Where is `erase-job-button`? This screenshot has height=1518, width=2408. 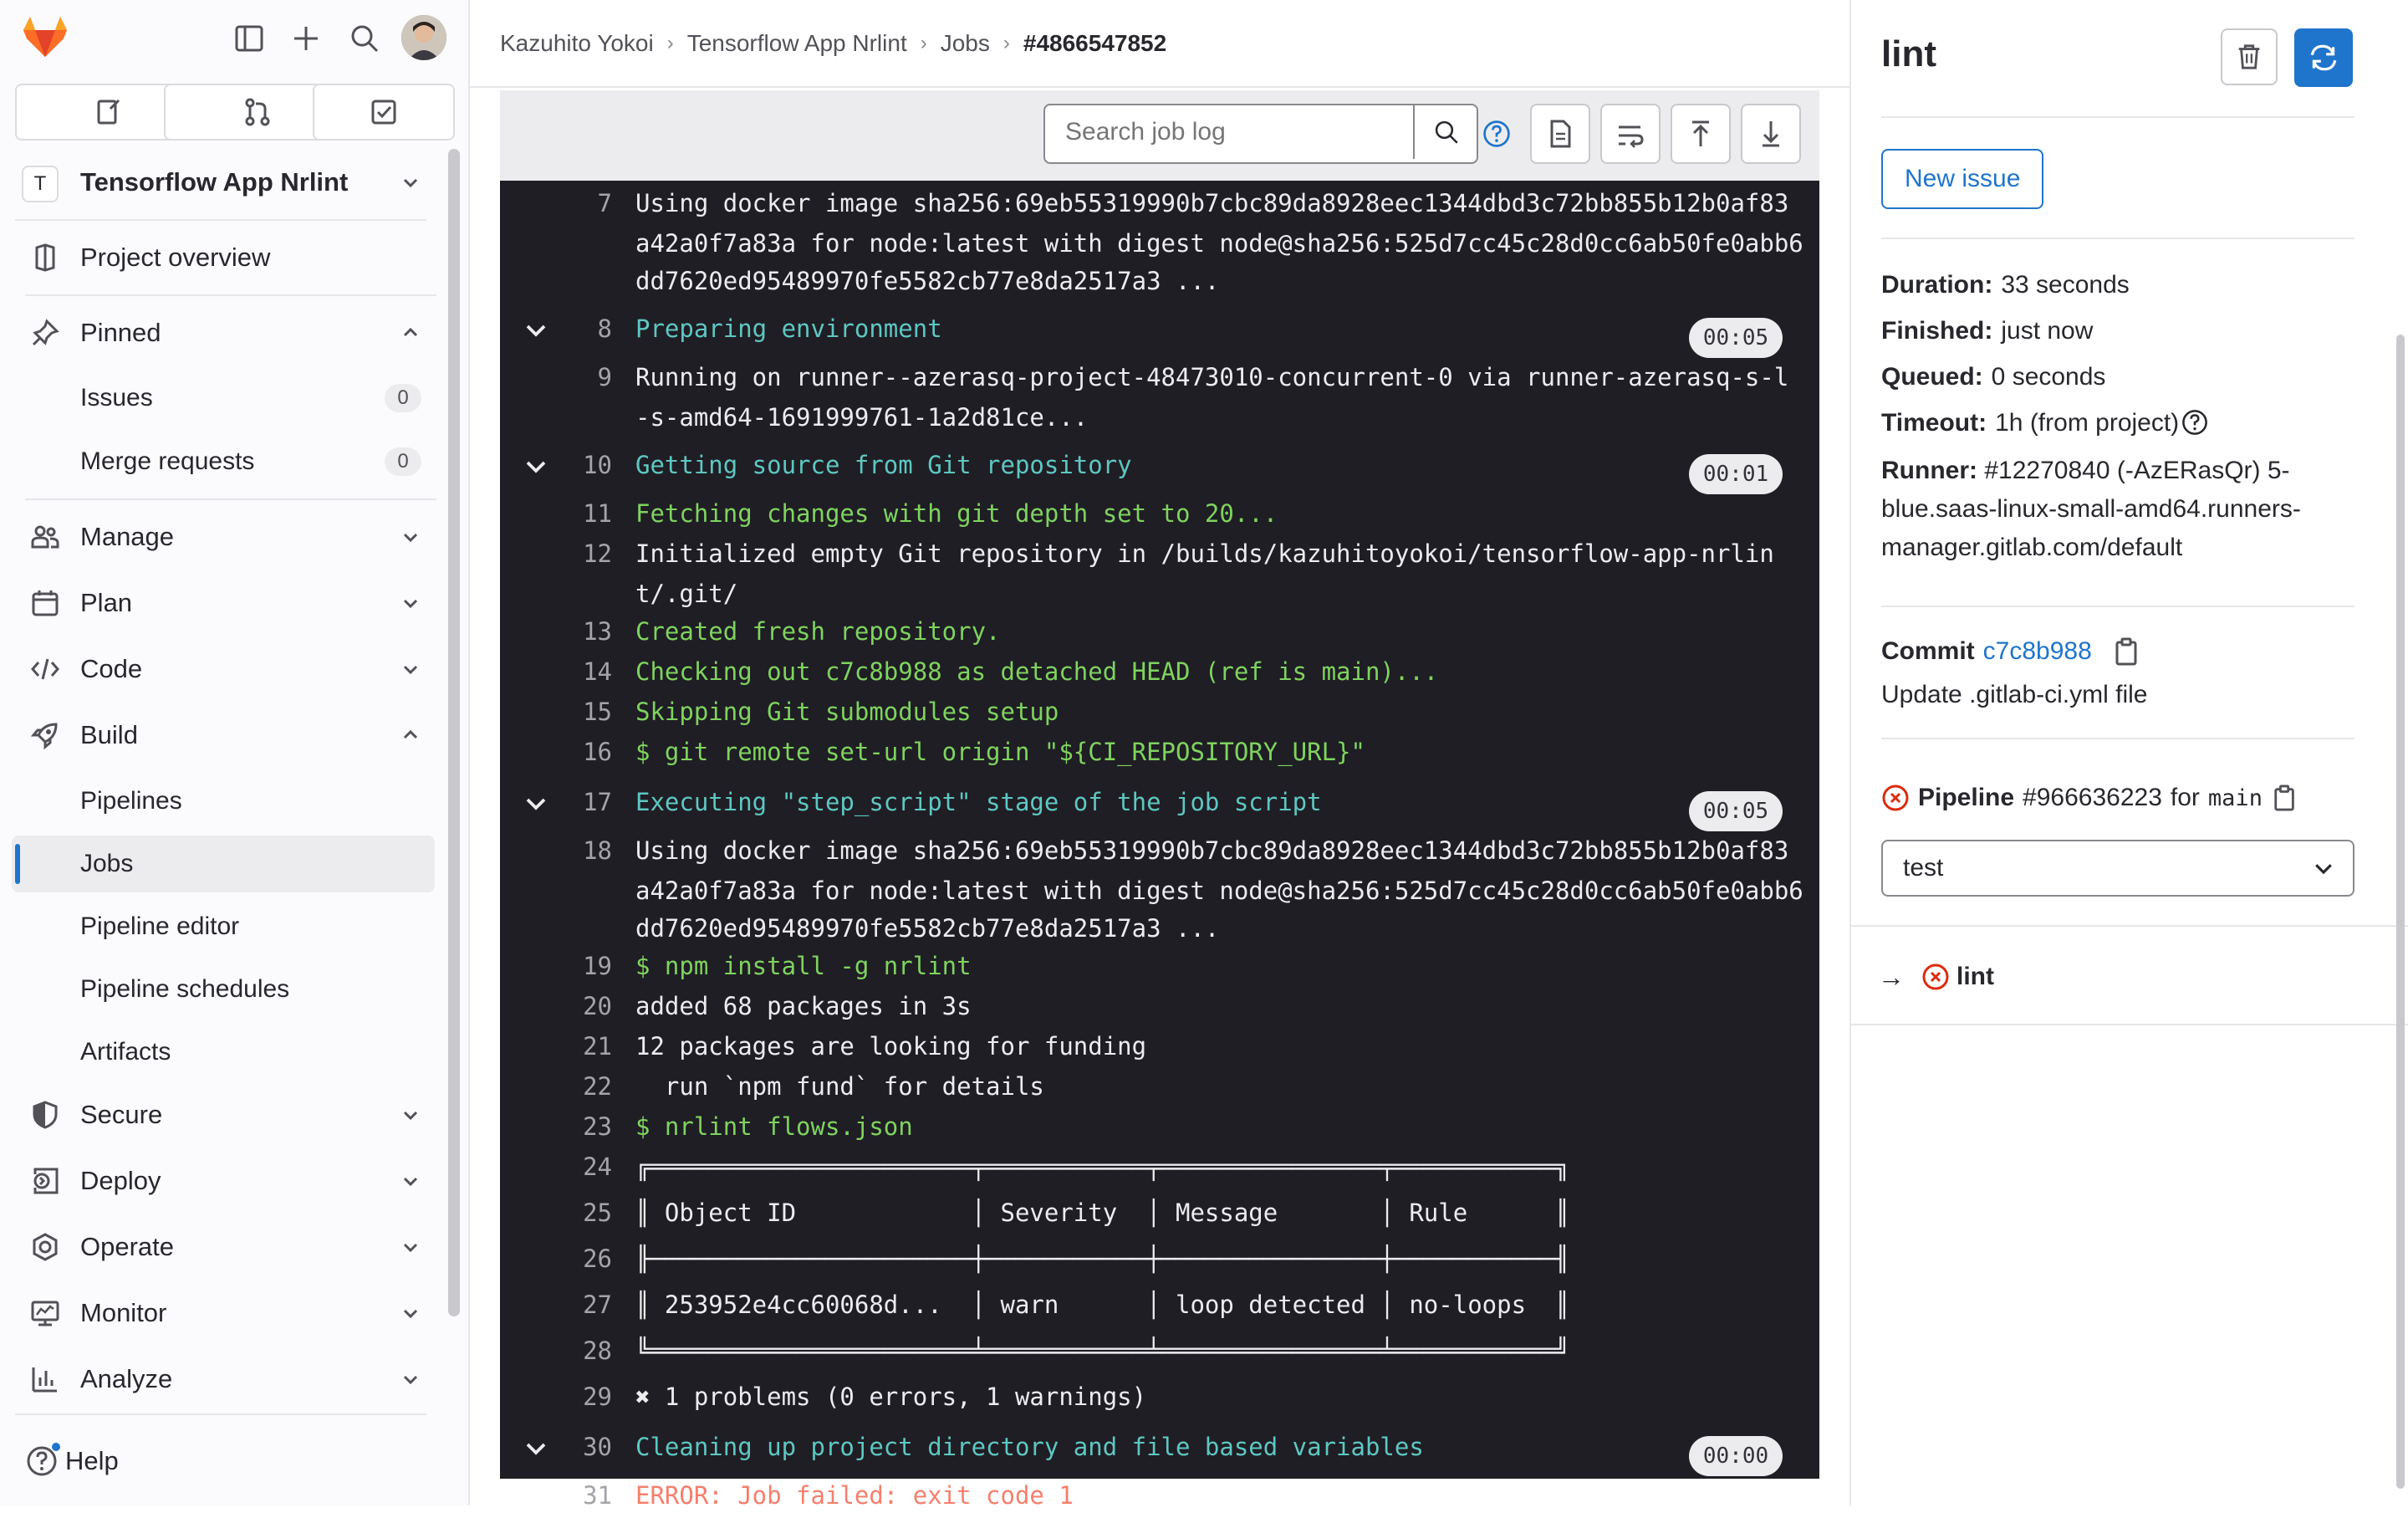
erase-job-button is located at coordinates (2250, 56).